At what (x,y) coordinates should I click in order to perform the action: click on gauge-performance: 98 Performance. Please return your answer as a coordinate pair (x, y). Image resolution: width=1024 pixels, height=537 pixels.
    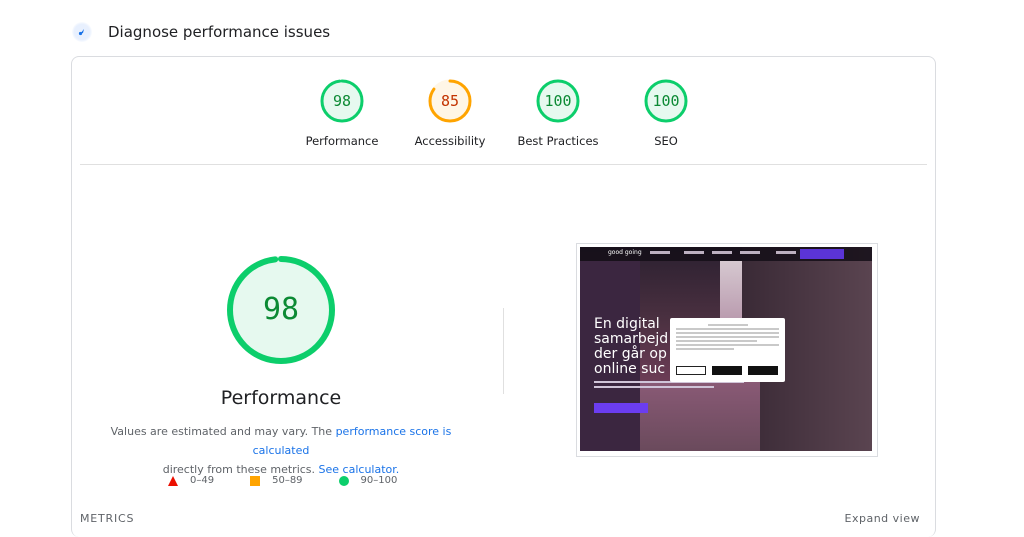
    Looking at the image, I should click on (342, 113).